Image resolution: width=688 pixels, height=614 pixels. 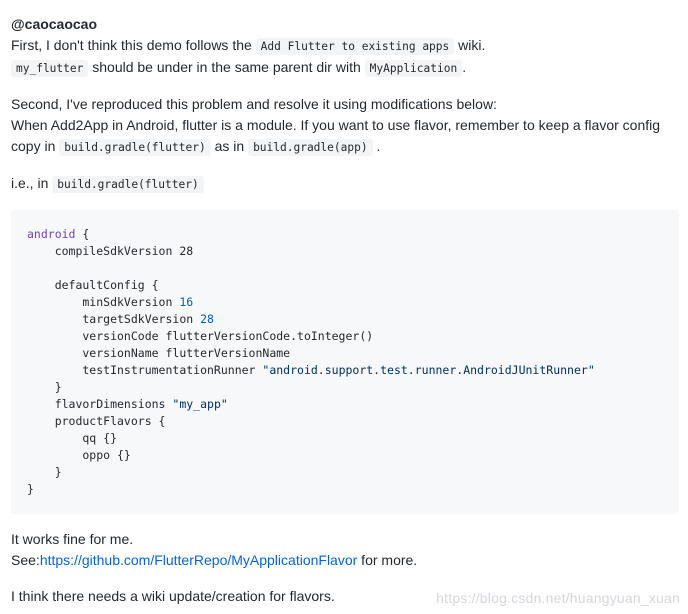 I want to click on code-line: {, so click(x=82, y=234).